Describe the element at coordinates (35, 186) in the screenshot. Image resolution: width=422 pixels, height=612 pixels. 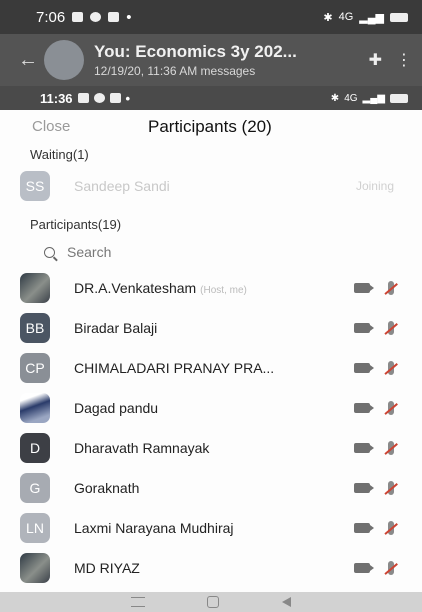
I see `avatar: SS` at that location.